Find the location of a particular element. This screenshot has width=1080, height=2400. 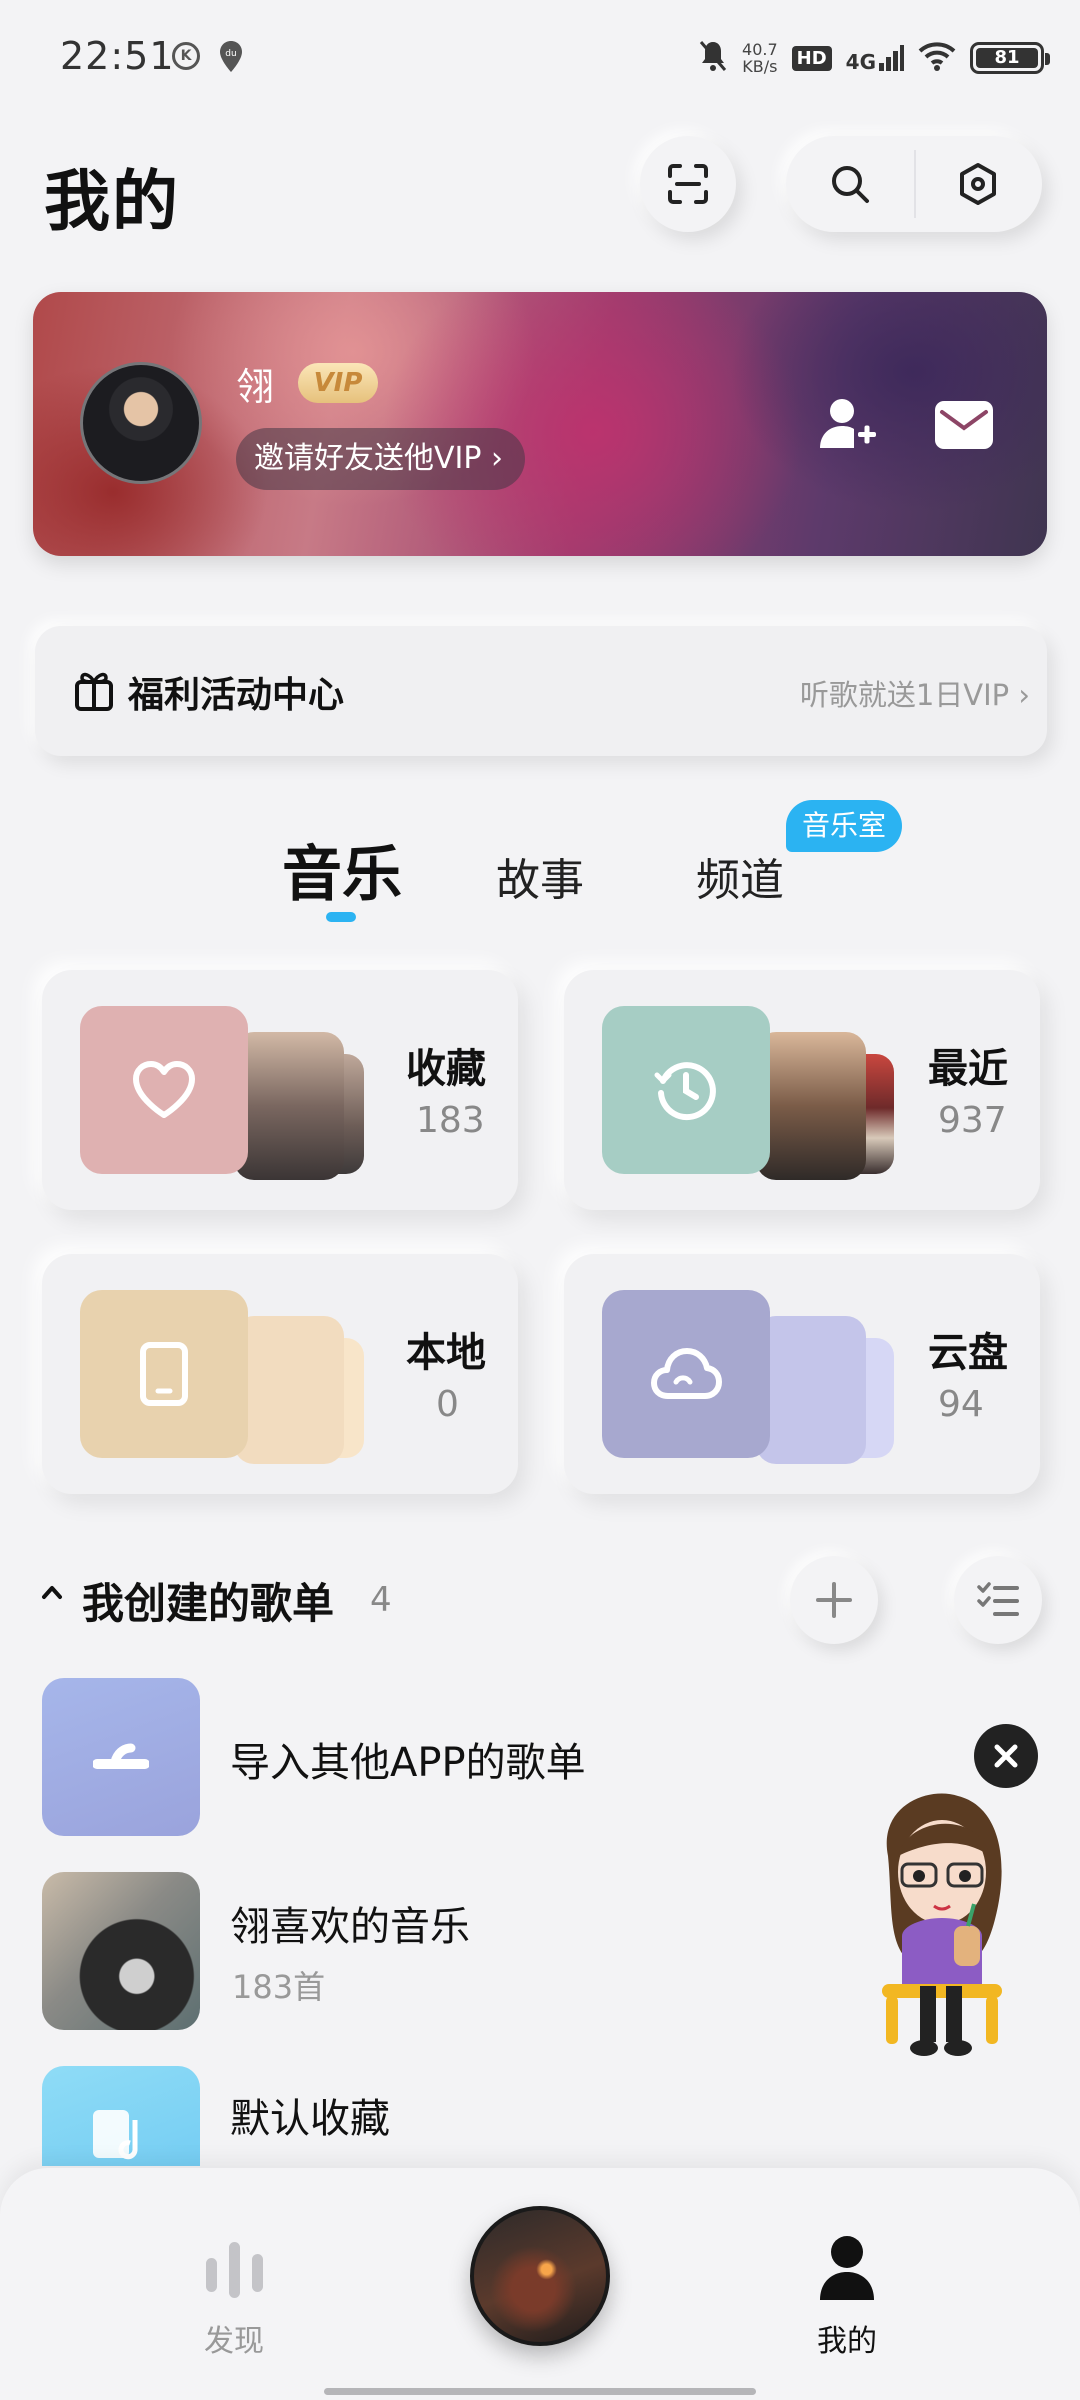

status-right-group: 40.7 KB/s HD 4G 81 is located at coordinates (874, 58).